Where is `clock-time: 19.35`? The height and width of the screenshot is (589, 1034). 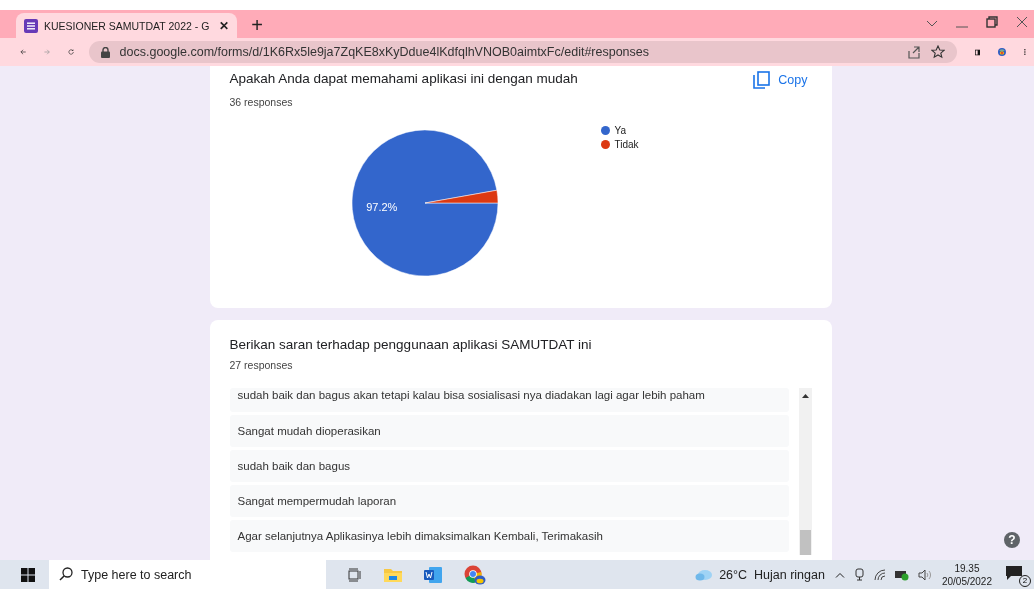
clock-time: 19.35 is located at coordinates (967, 568).